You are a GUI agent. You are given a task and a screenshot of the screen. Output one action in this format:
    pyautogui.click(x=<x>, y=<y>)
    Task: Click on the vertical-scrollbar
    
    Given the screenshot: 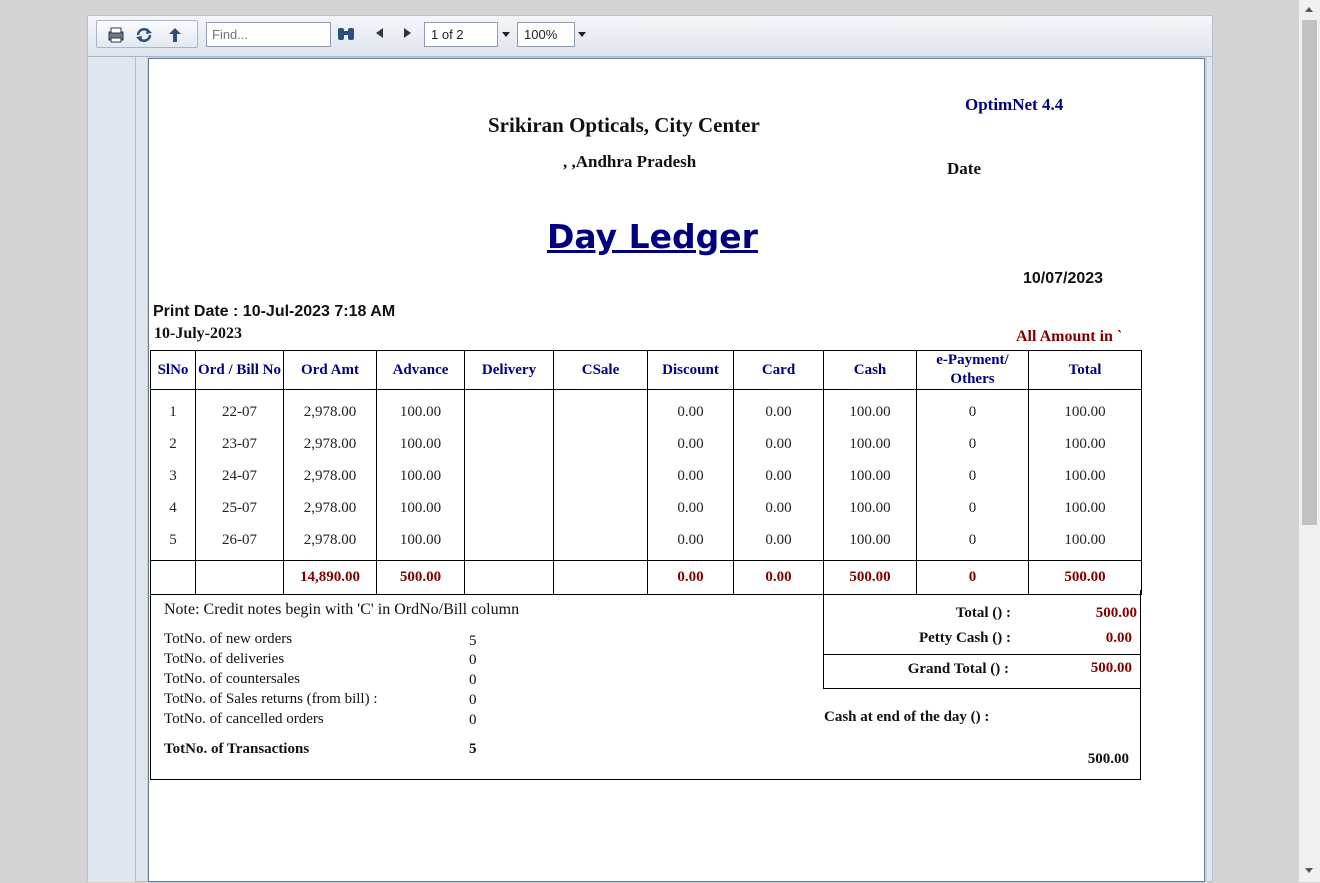 What is the action you would take?
    pyautogui.click(x=1309, y=441)
    